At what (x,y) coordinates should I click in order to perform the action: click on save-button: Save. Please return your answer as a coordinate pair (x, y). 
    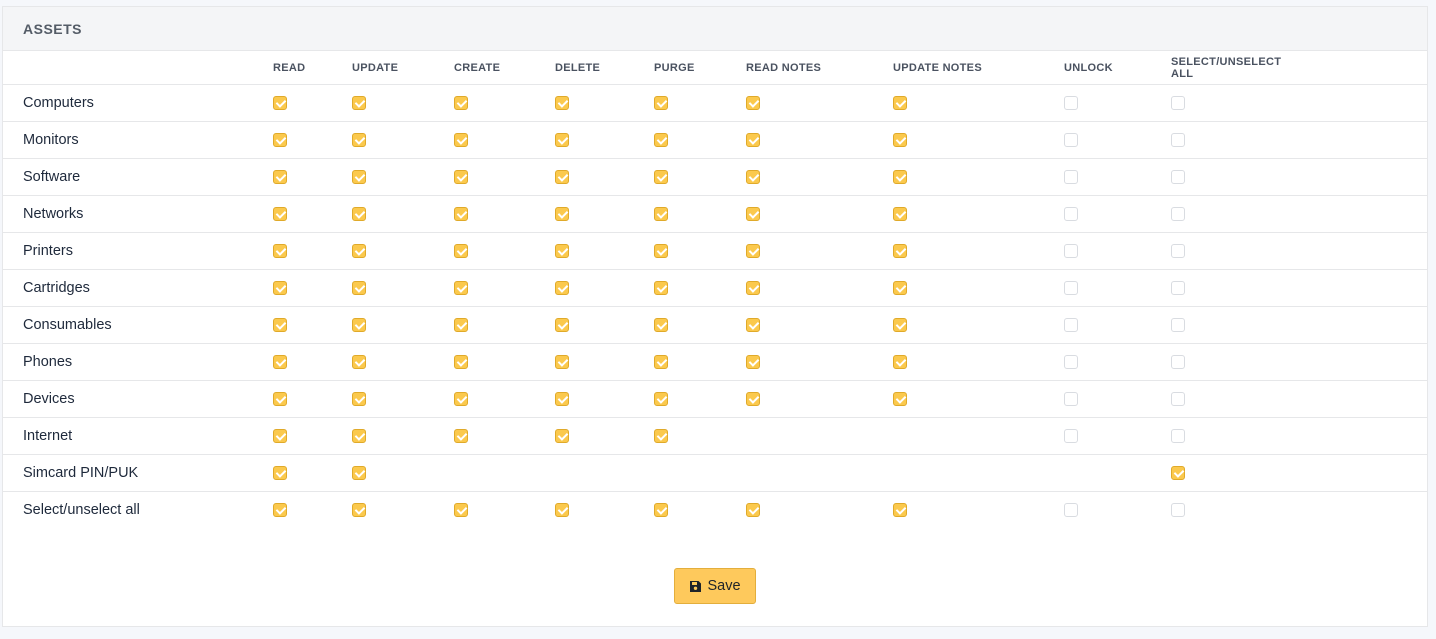
    Looking at the image, I should click on (715, 586).